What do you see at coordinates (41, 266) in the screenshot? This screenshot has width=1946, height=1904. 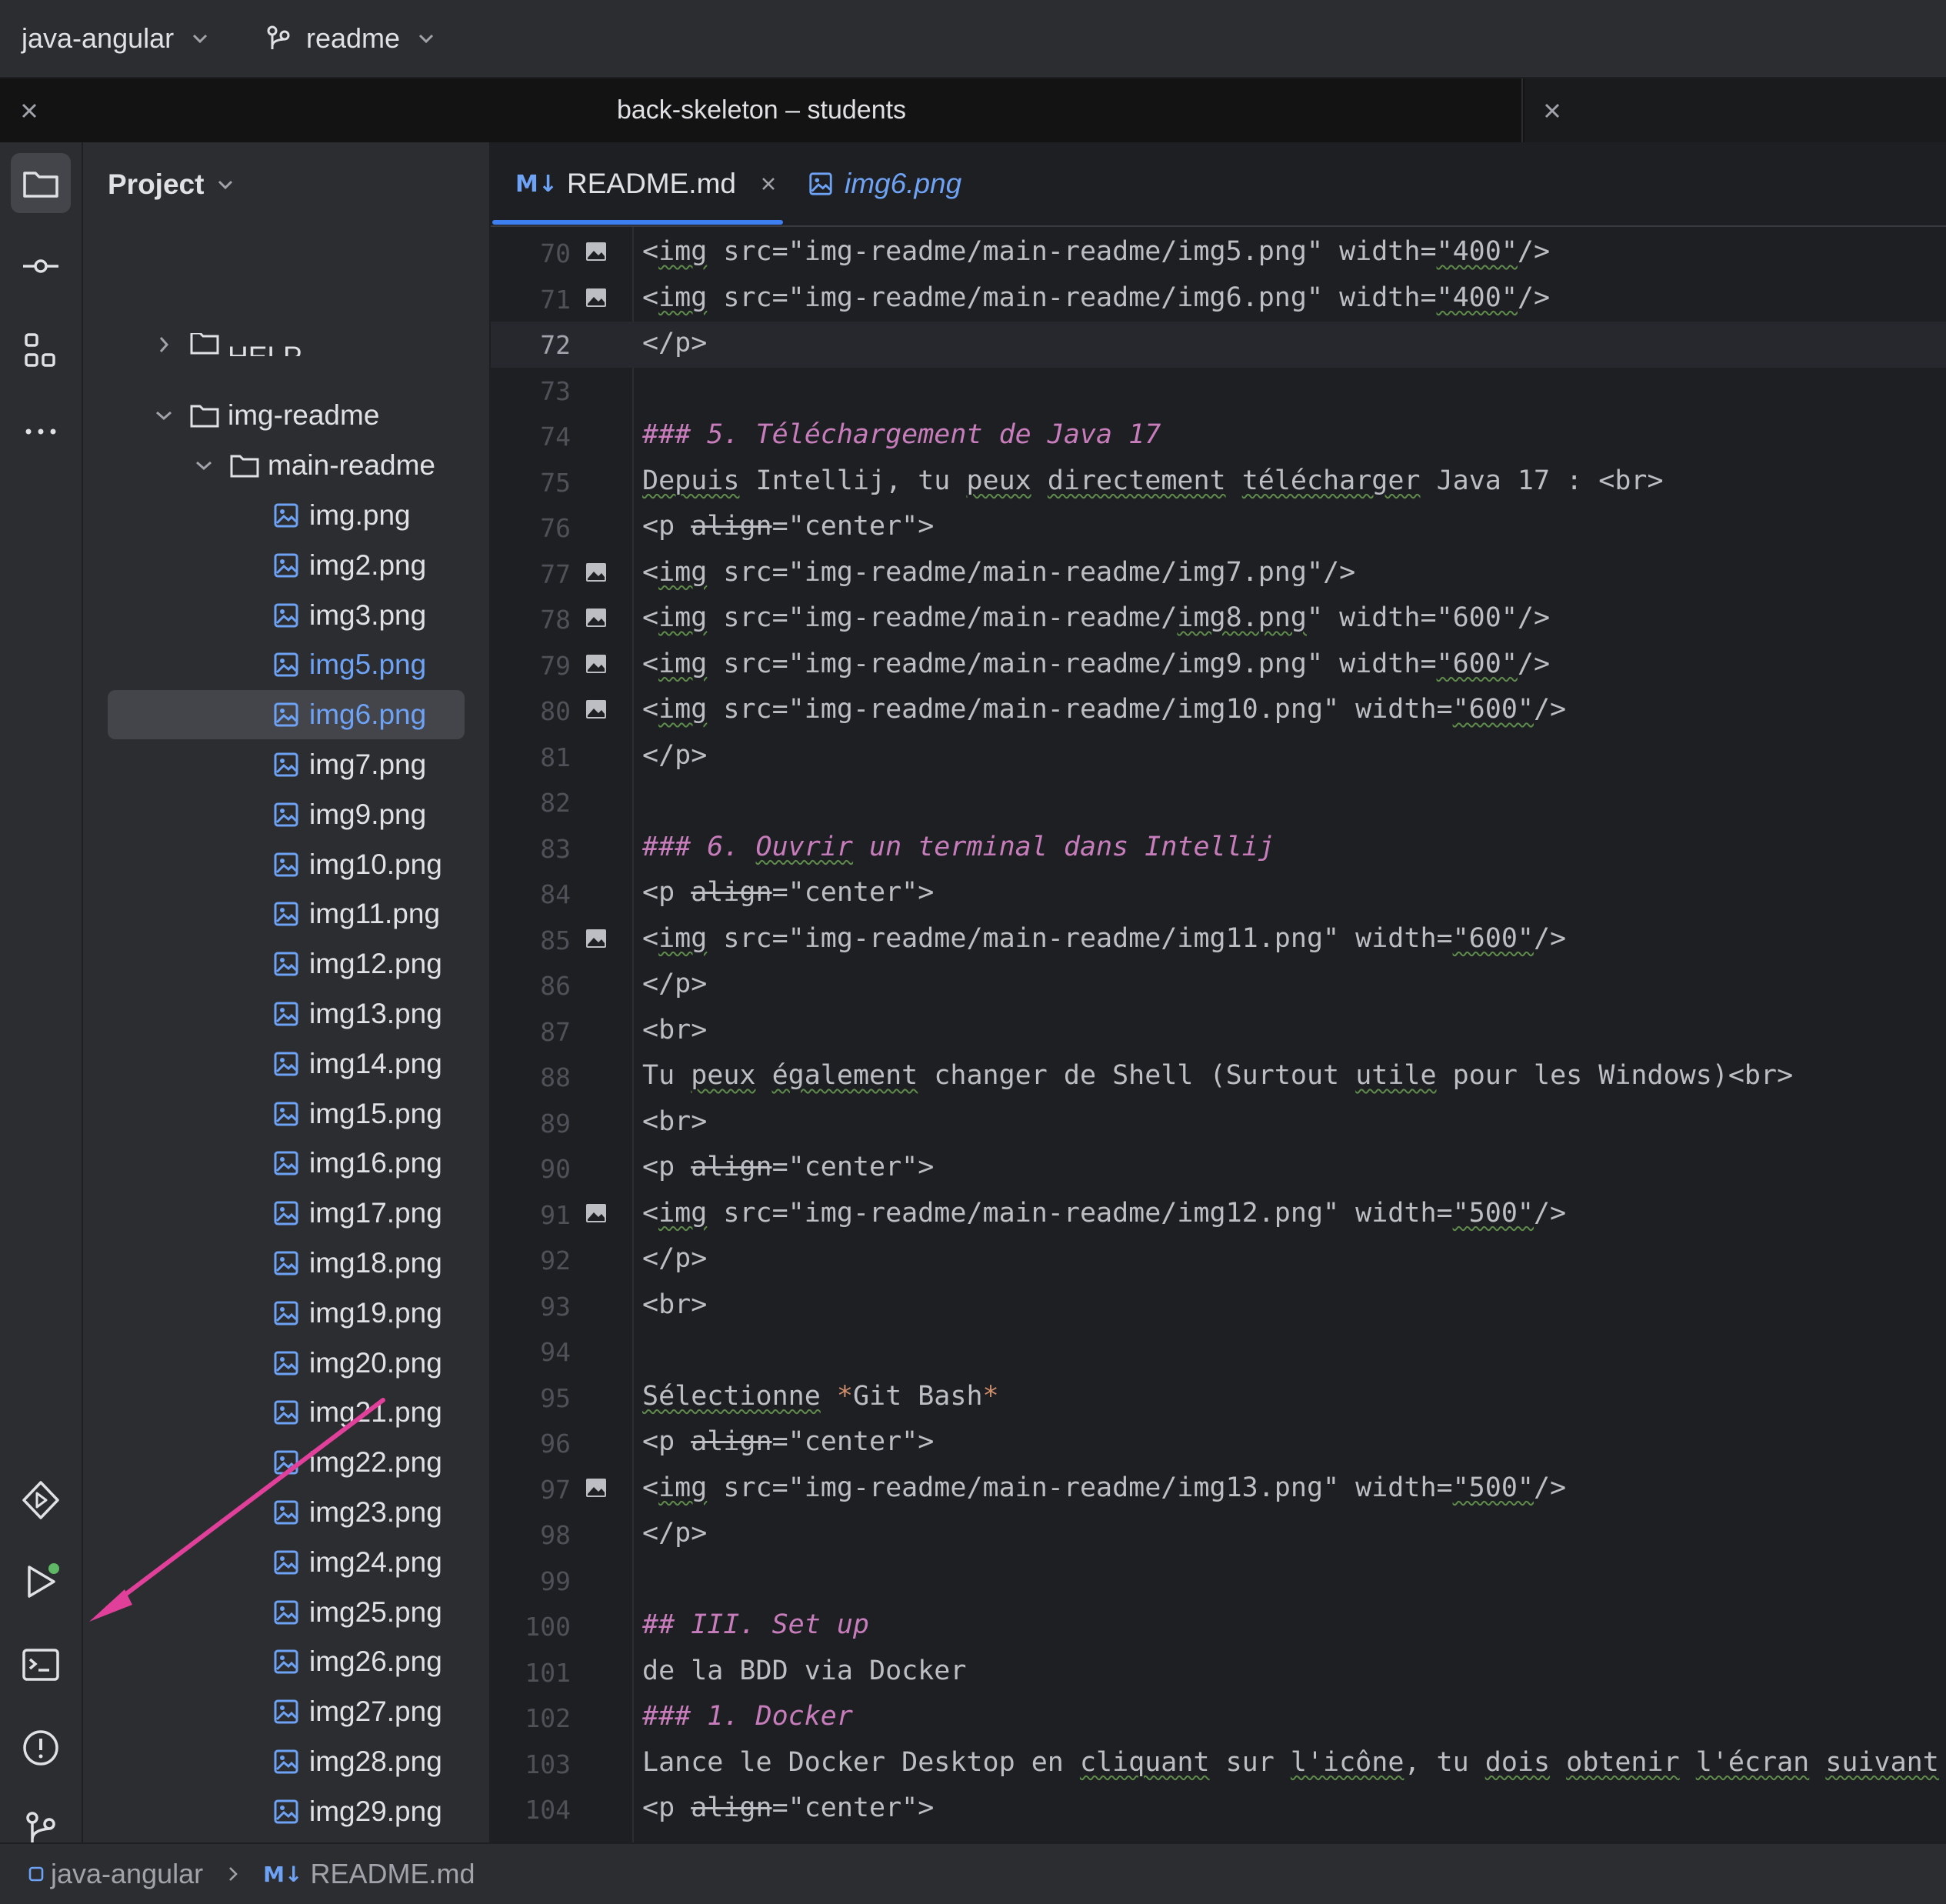 I see `commit-tool-button` at bounding box center [41, 266].